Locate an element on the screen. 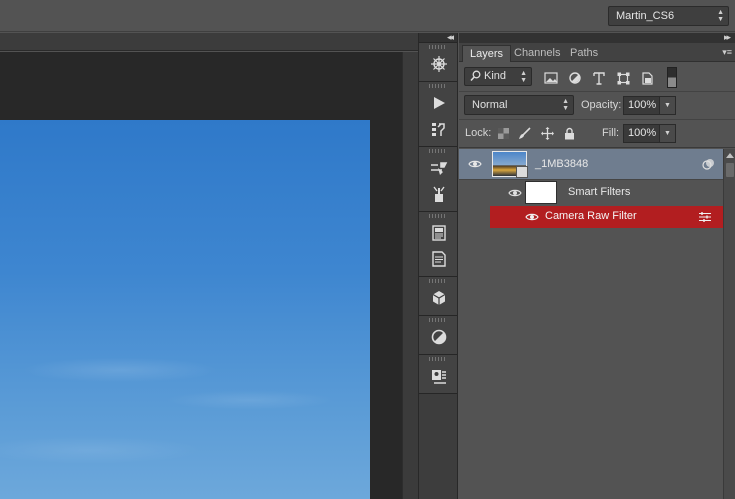 The width and height of the screenshot is (735, 499). layer-row-smart-object: _1MB3848 is located at coordinates (591, 164).